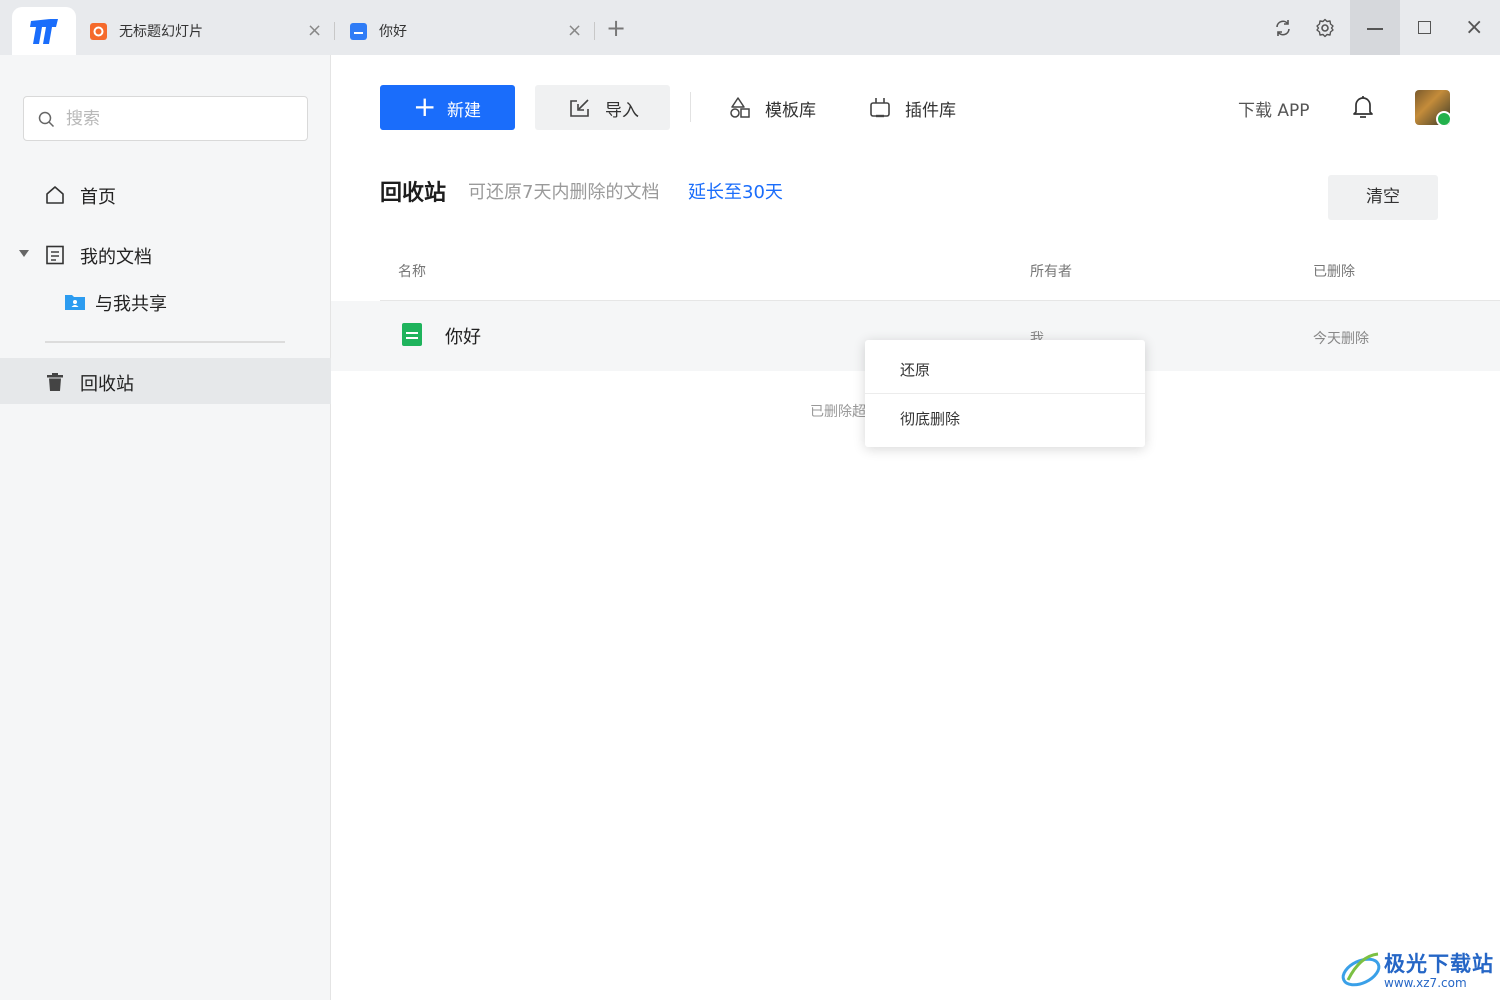 Image resolution: width=1500 pixels, height=1000 pixels. I want to click on home-icon, so click(55, 195).